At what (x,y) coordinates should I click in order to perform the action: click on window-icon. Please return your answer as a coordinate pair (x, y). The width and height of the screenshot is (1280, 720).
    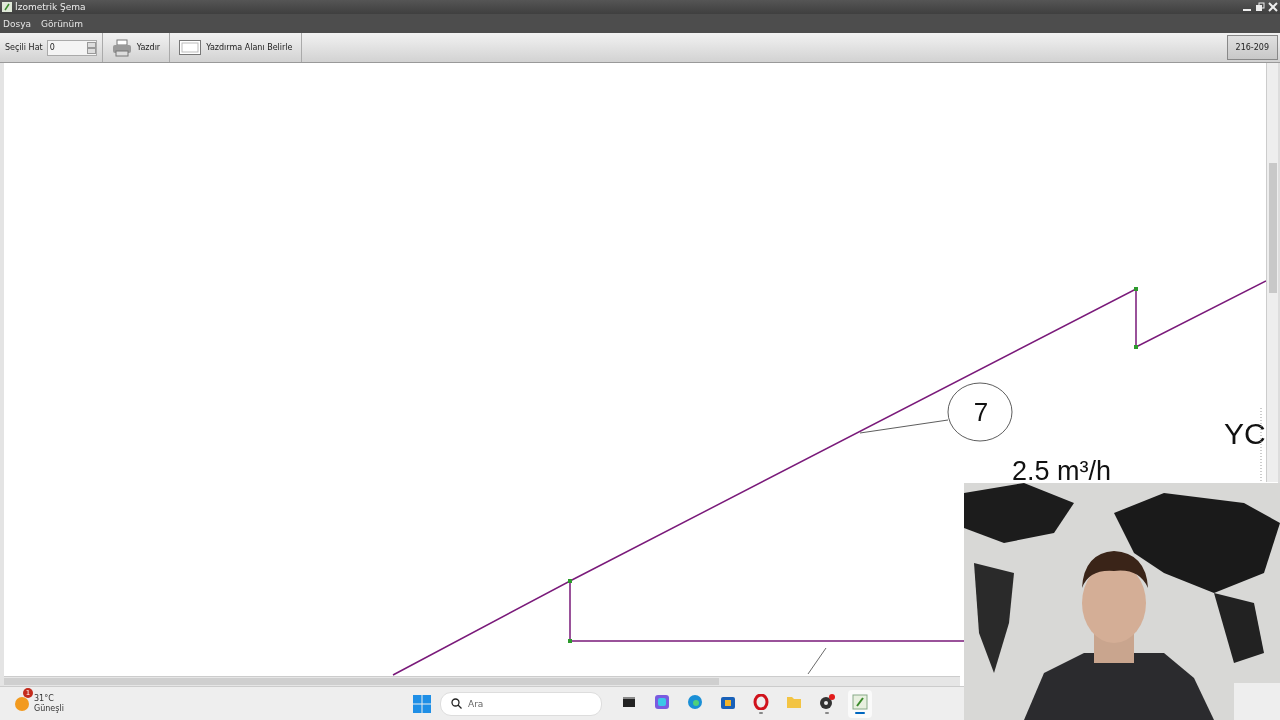
    Looking at the image, I should click on (629, 701).